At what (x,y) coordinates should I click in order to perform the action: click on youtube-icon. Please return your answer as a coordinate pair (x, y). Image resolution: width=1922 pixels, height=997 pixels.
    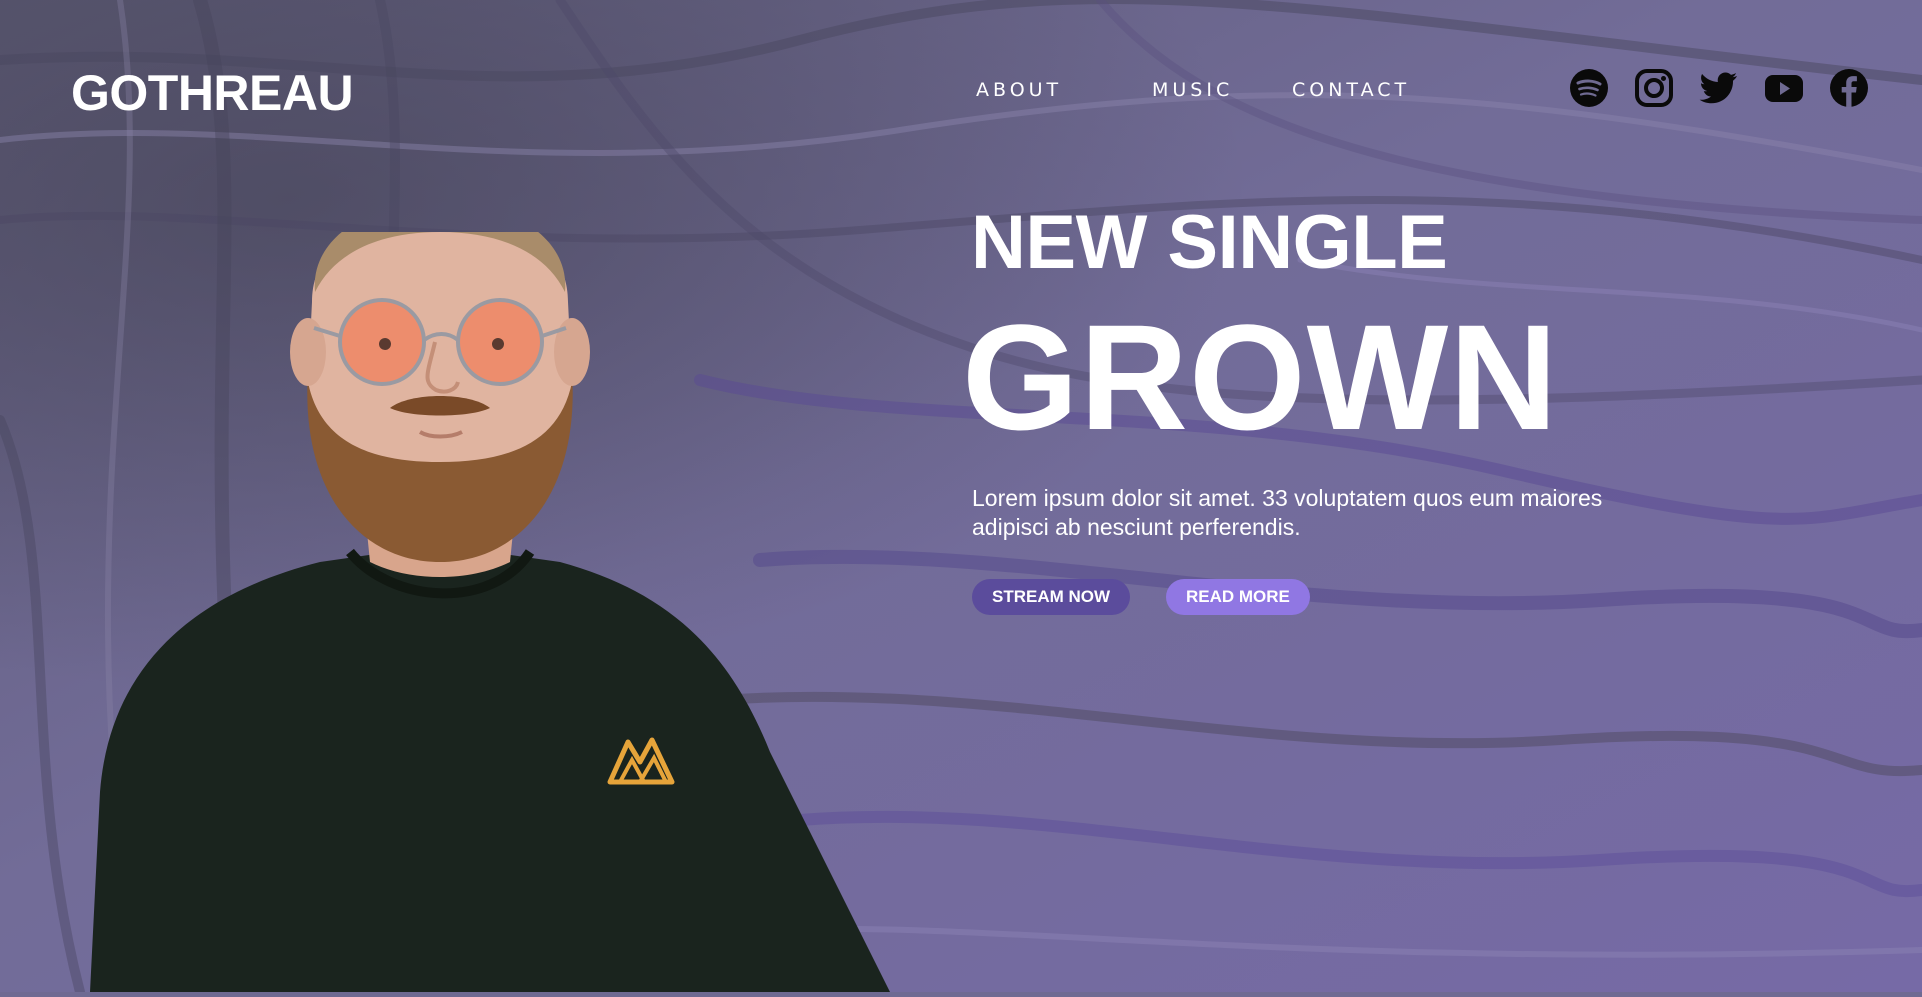
    Looking at the image, I should click on (1784, 88).